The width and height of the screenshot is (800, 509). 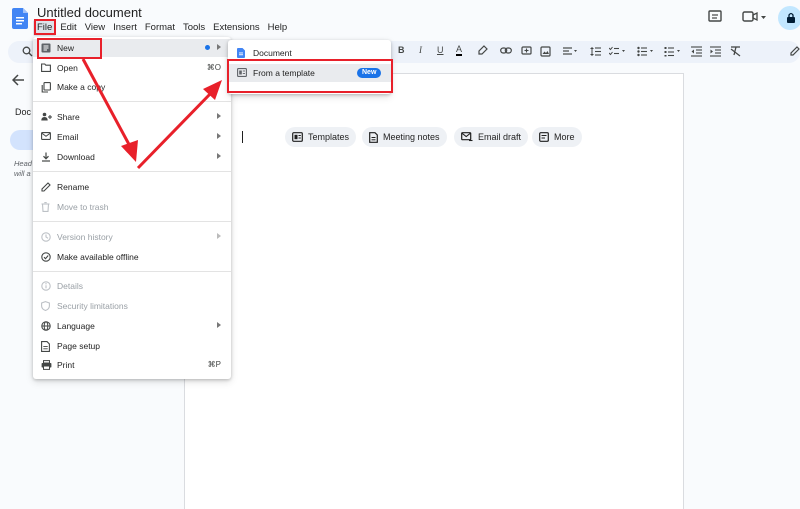 What do you see at coordinates (107, 104) in the screenshot?
I see `annotation-arrow-down` at bounding box center [107, 104].